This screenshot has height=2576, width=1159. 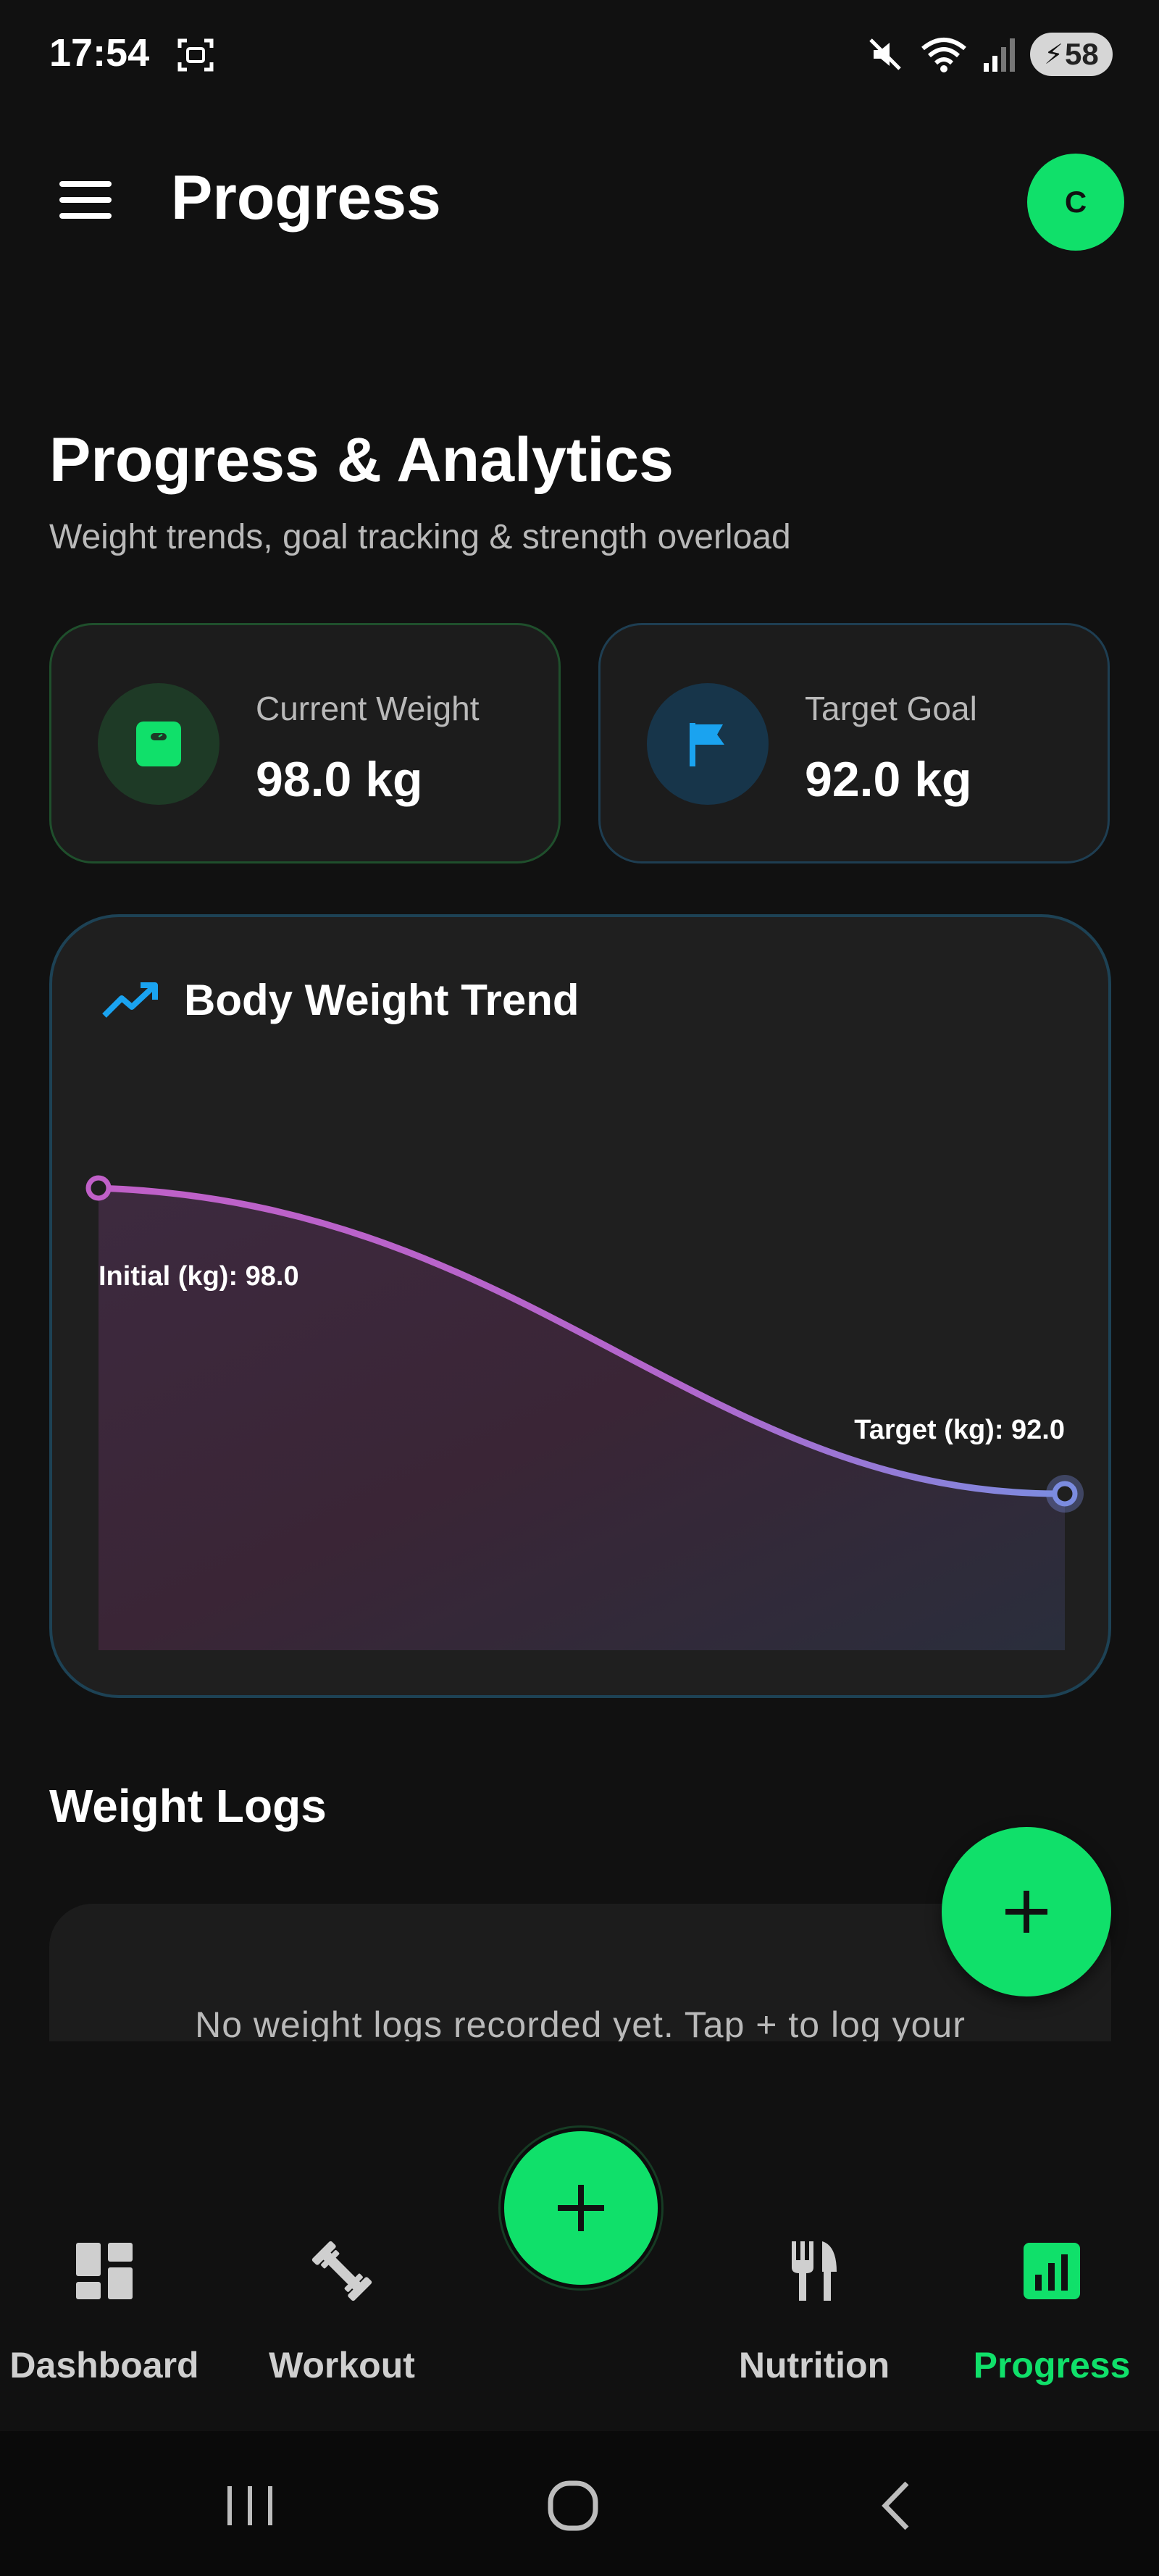 I want to click on status-time: 17:54, so click(x=100, y=53).